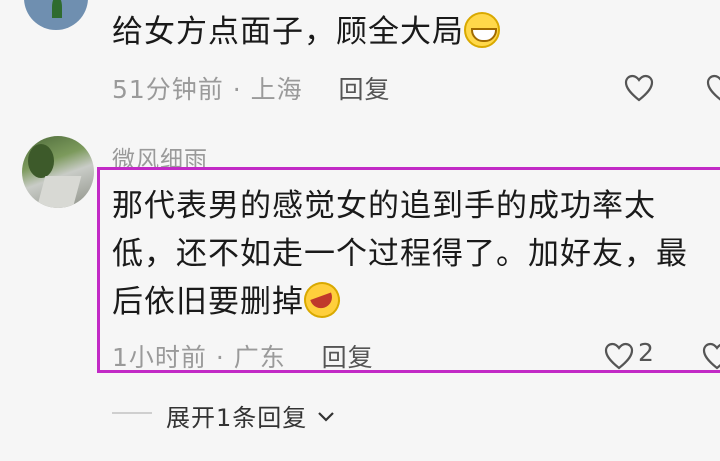  What do you see at coordinates (646, 352) in the screenshot?
I see `like-count: 2` at bounding box center [646, 352].